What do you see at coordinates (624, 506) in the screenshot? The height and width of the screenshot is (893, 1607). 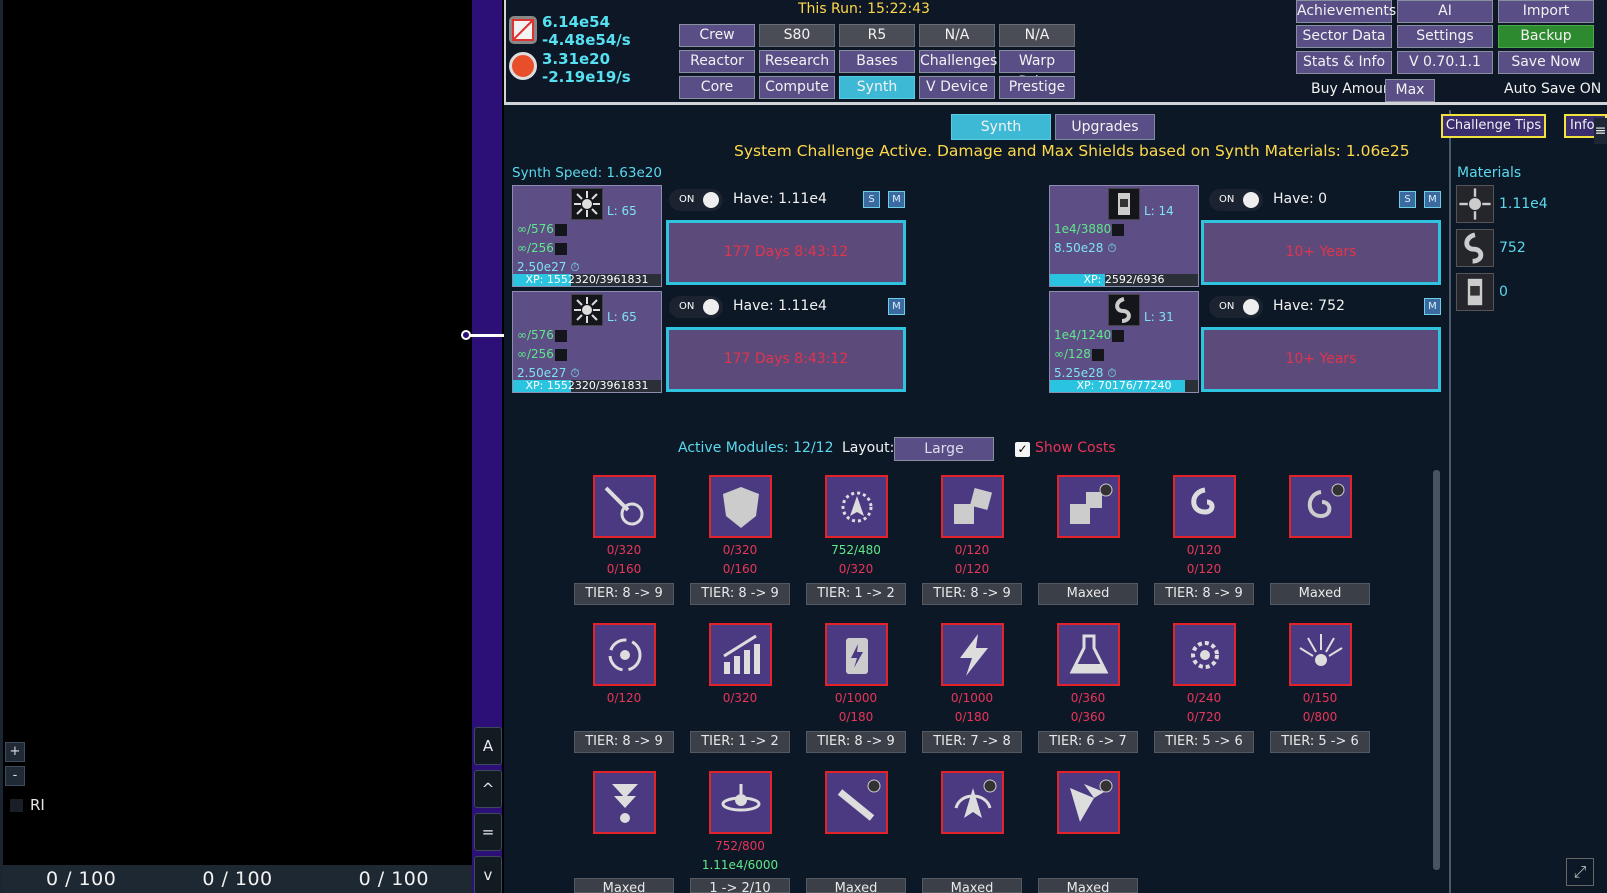 I see `comet-icon` at bounding box center [624, 506].